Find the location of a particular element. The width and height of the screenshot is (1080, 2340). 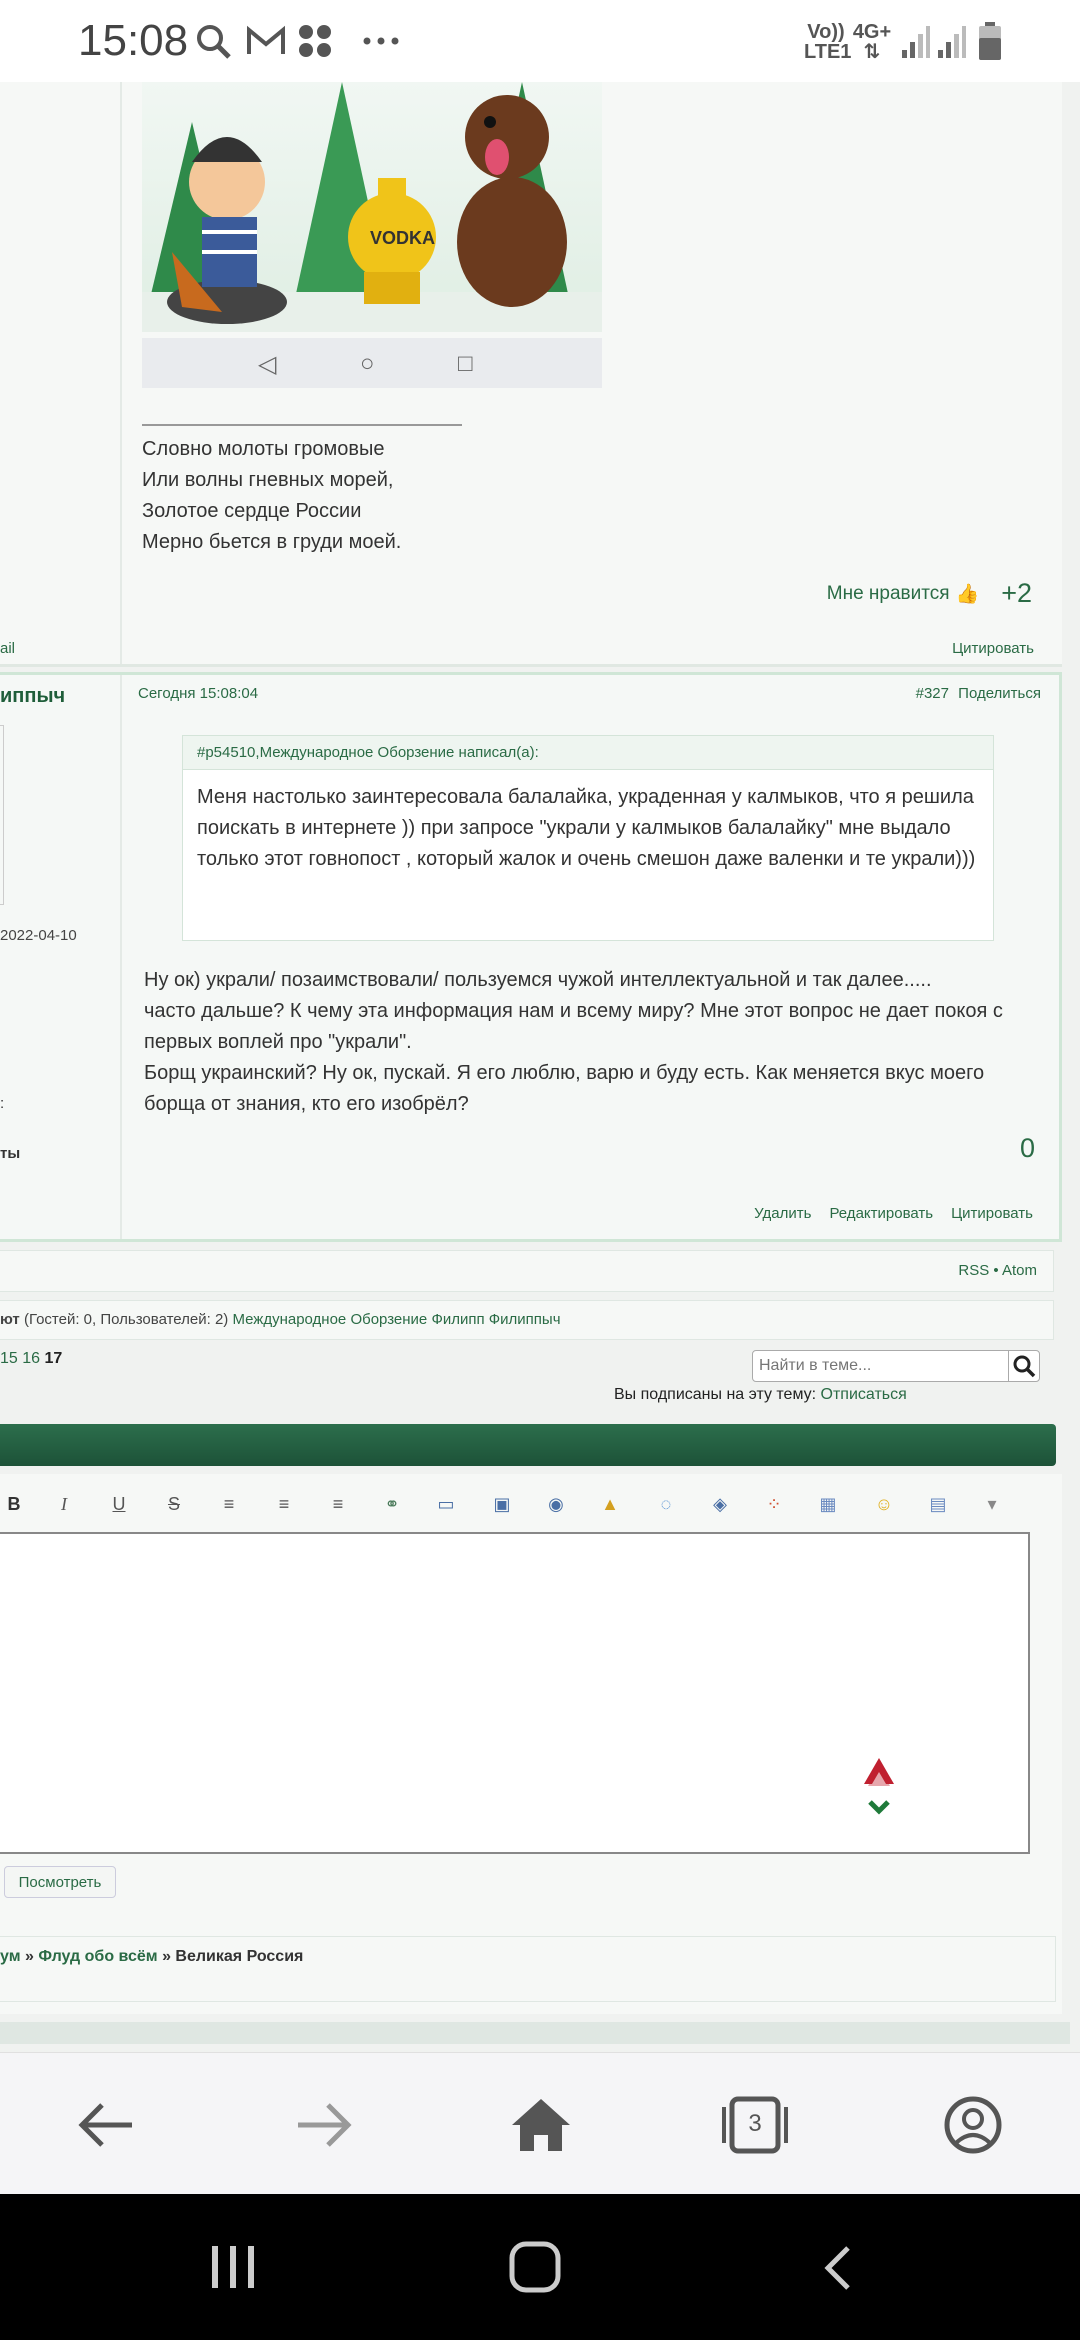

topic-search is located at coordinates (896, 1366).